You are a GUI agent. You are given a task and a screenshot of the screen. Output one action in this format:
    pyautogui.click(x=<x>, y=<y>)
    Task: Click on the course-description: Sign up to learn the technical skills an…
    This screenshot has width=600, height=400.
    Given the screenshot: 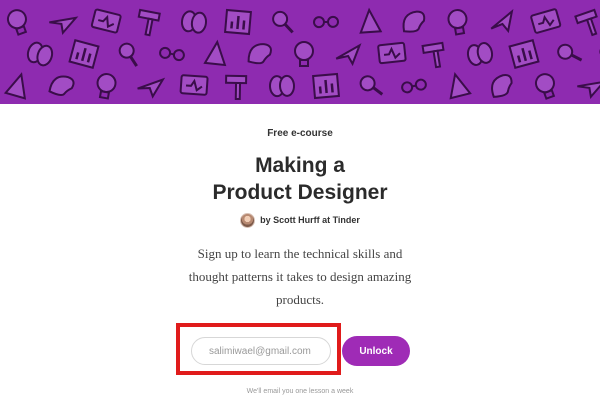 What is the action you would take?
    pyautogui.click(x=300, y=276)
    